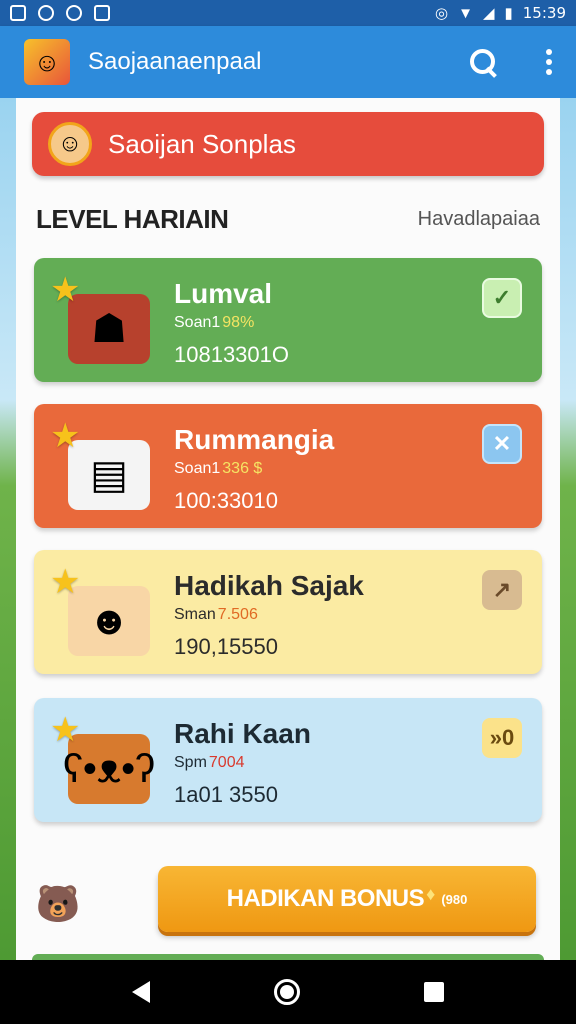 The width and height of the screenshot is (576, 1024). Describe the element at coordinates (237, 614) in the screenshot. I see `card-sub-highlight: 7.506` at that location.